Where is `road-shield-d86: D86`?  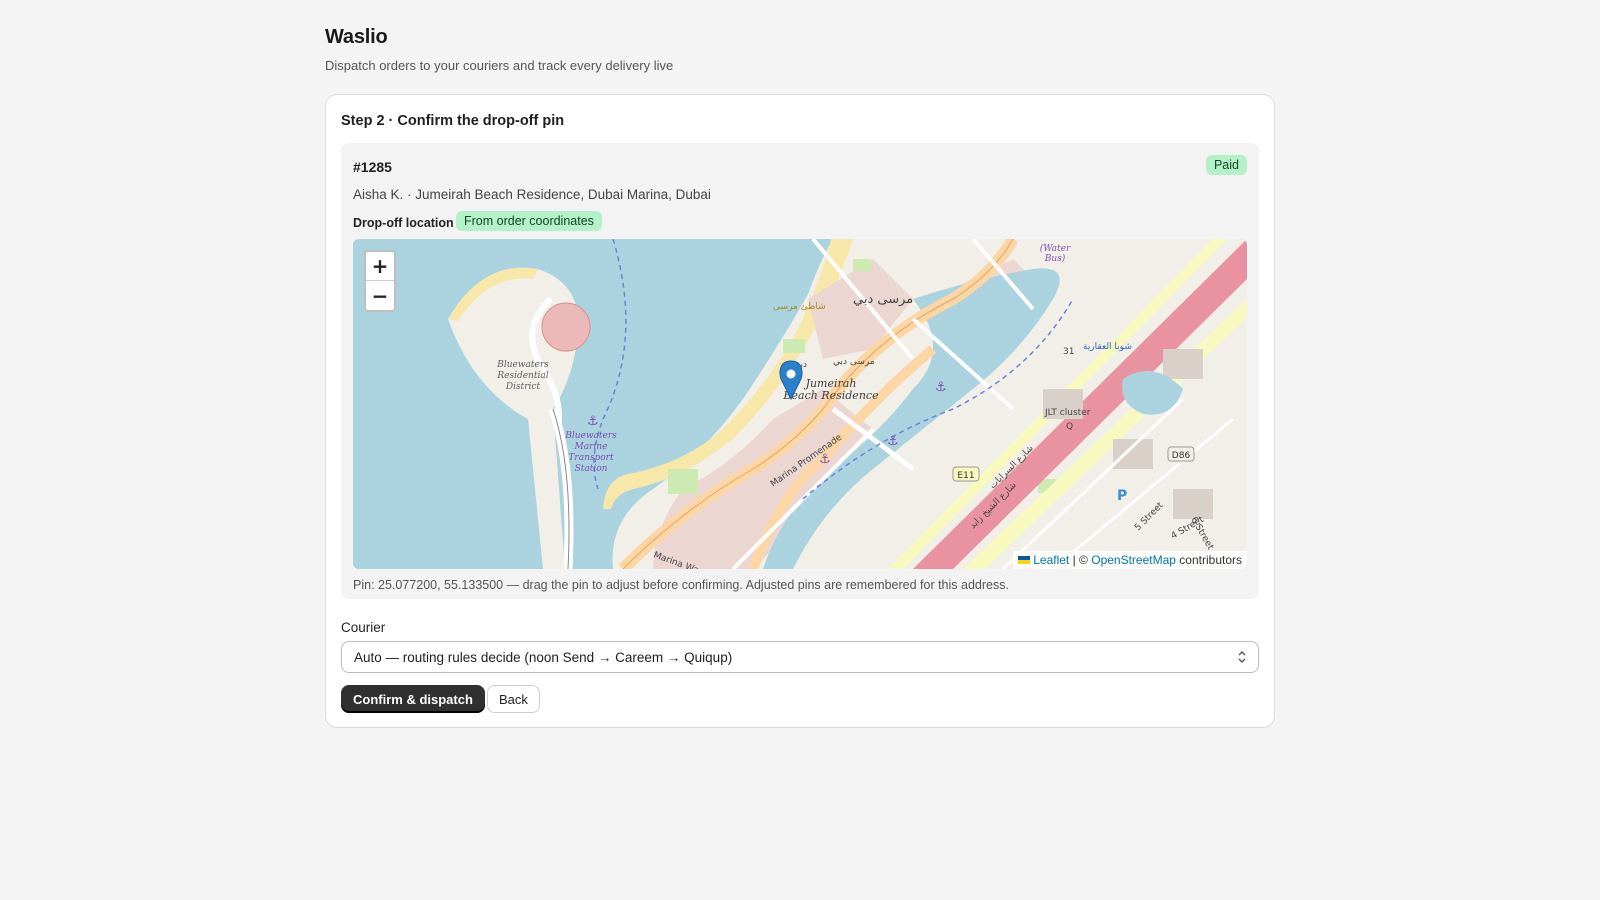 road-shield-d86: D86 is located at coordinates (1181, 454).